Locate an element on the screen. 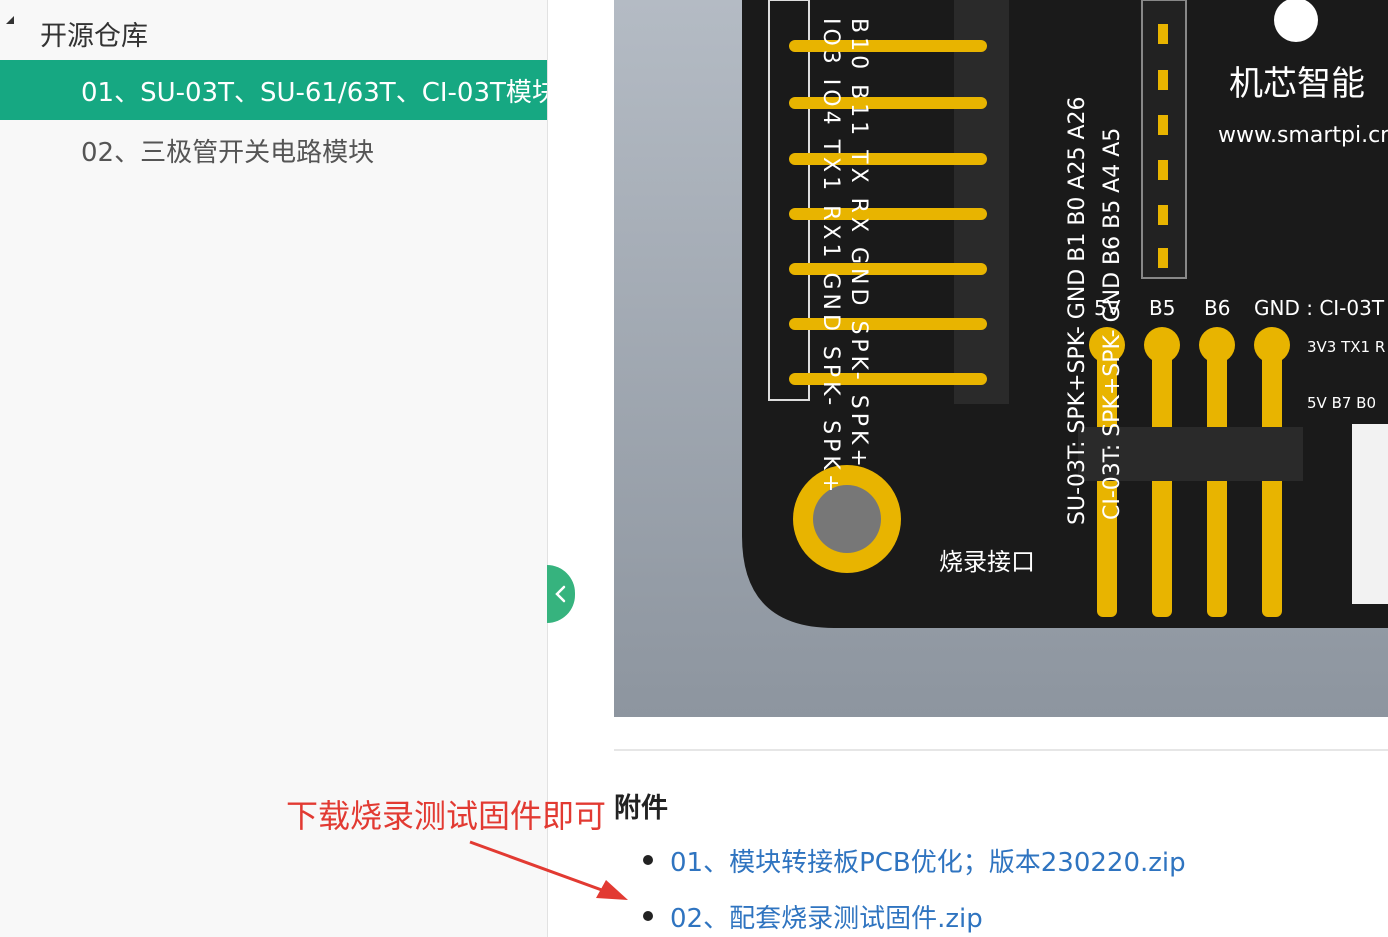 The image size is (1388, 937). attachment-link-pcb: 01、模块转接板PCB优化；版本230220.zip is located at coordinates (928, 860).